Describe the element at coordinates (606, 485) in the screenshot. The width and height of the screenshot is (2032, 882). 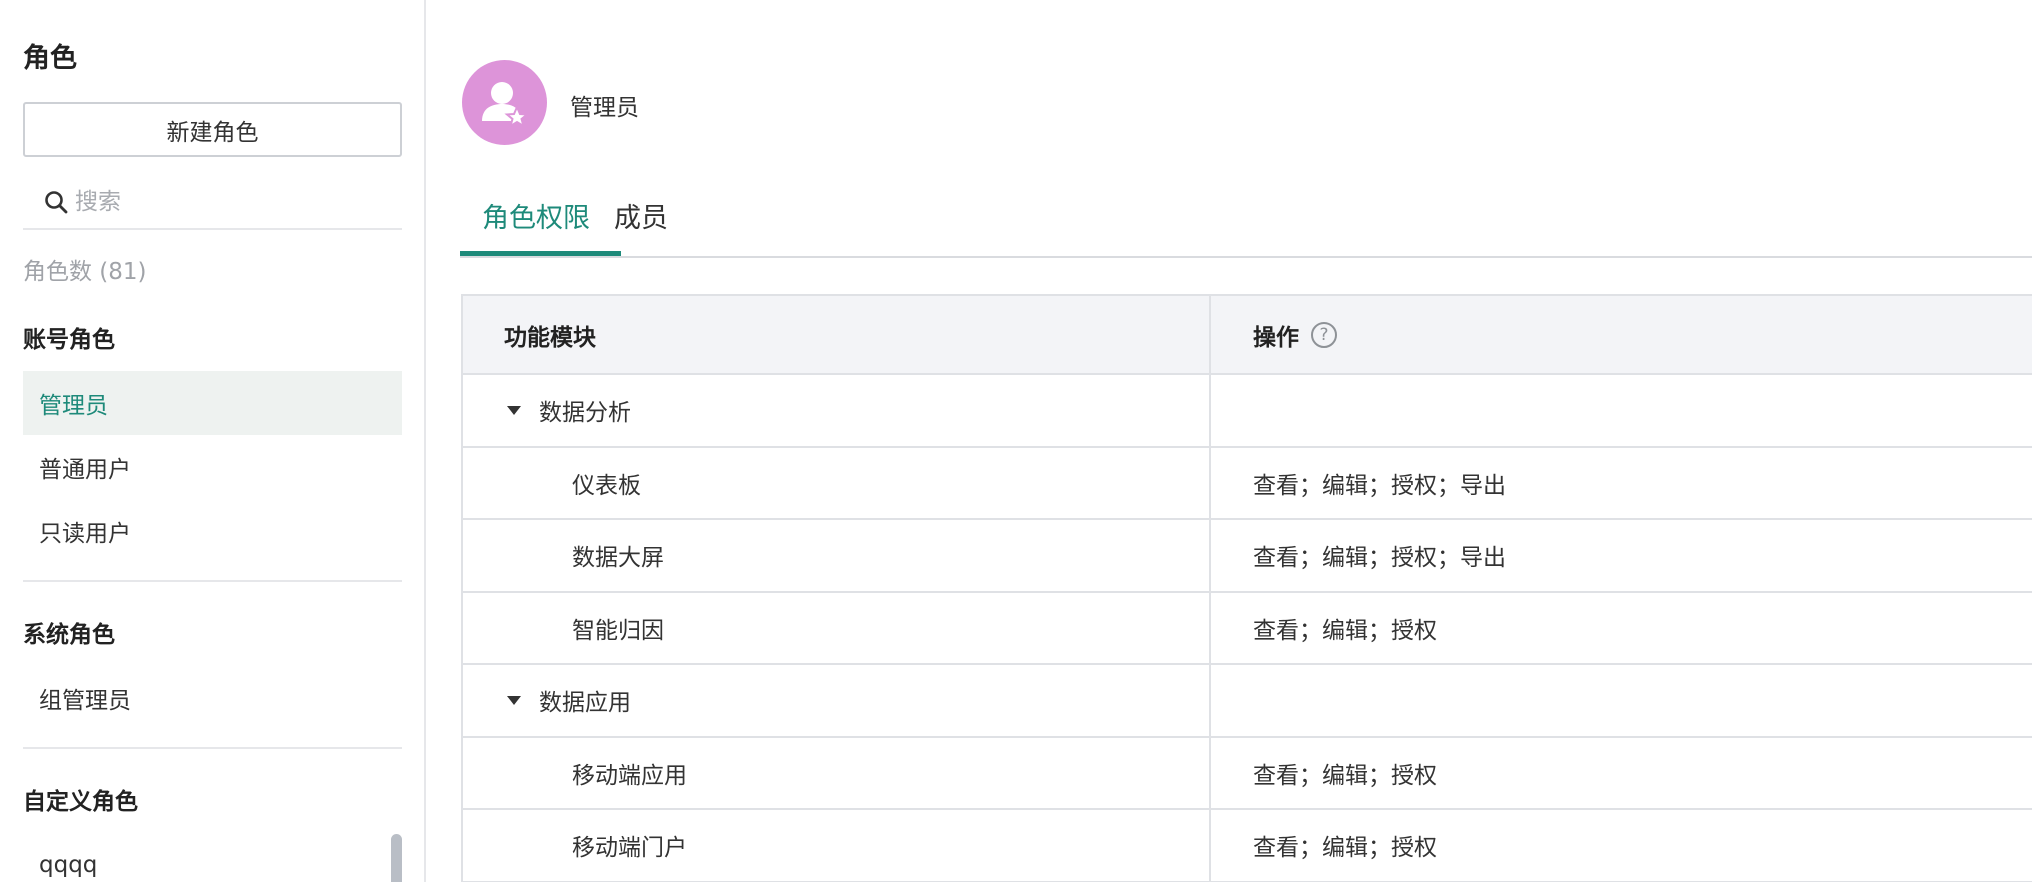
I see `module-name: 仪表板` at that location.